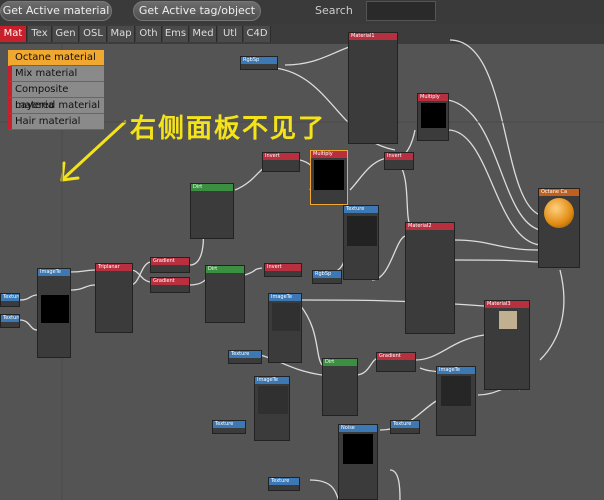 Image resolution: width=604 pixels, height=500 pixels. I want to click on menu-item-mix-material: Mix material, so click(56, 74).